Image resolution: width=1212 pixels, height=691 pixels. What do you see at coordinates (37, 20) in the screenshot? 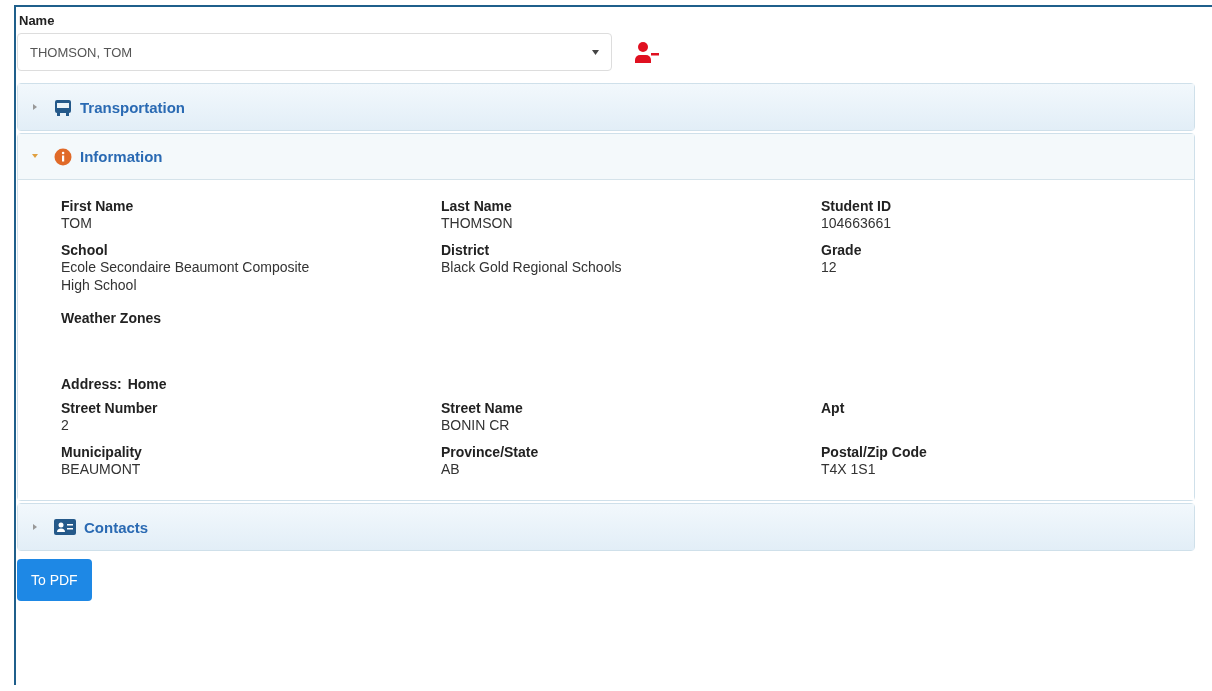
I see `name-label: Name` at bounding box center [37, 20].